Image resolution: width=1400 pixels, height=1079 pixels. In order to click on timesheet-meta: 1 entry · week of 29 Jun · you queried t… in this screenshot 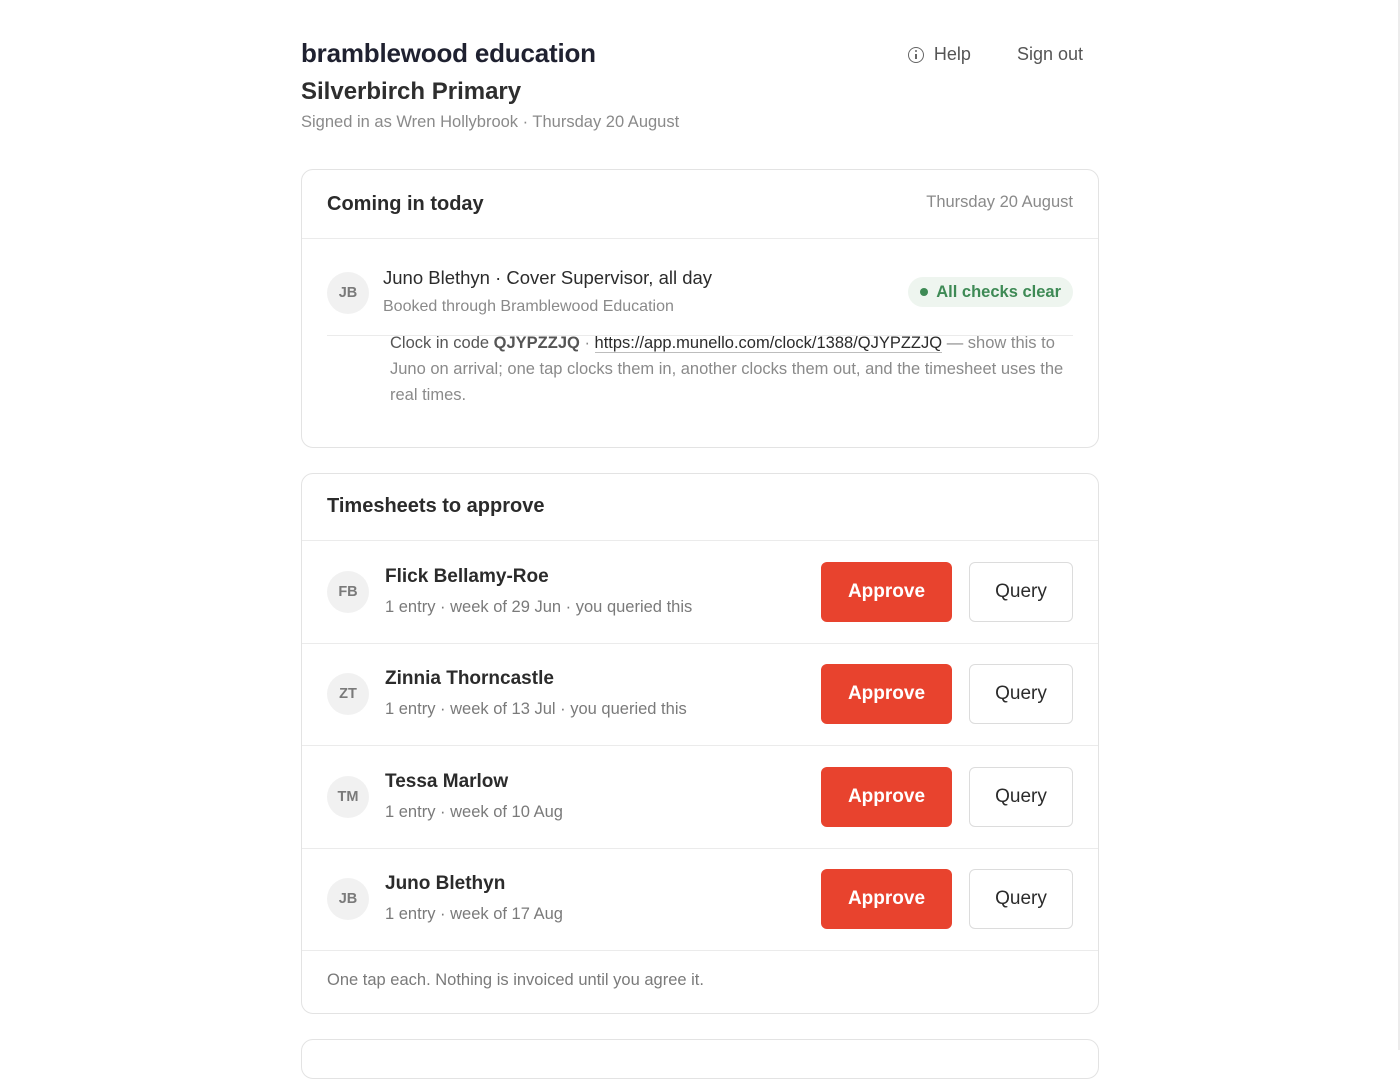, I will do `click(539, 607)`.